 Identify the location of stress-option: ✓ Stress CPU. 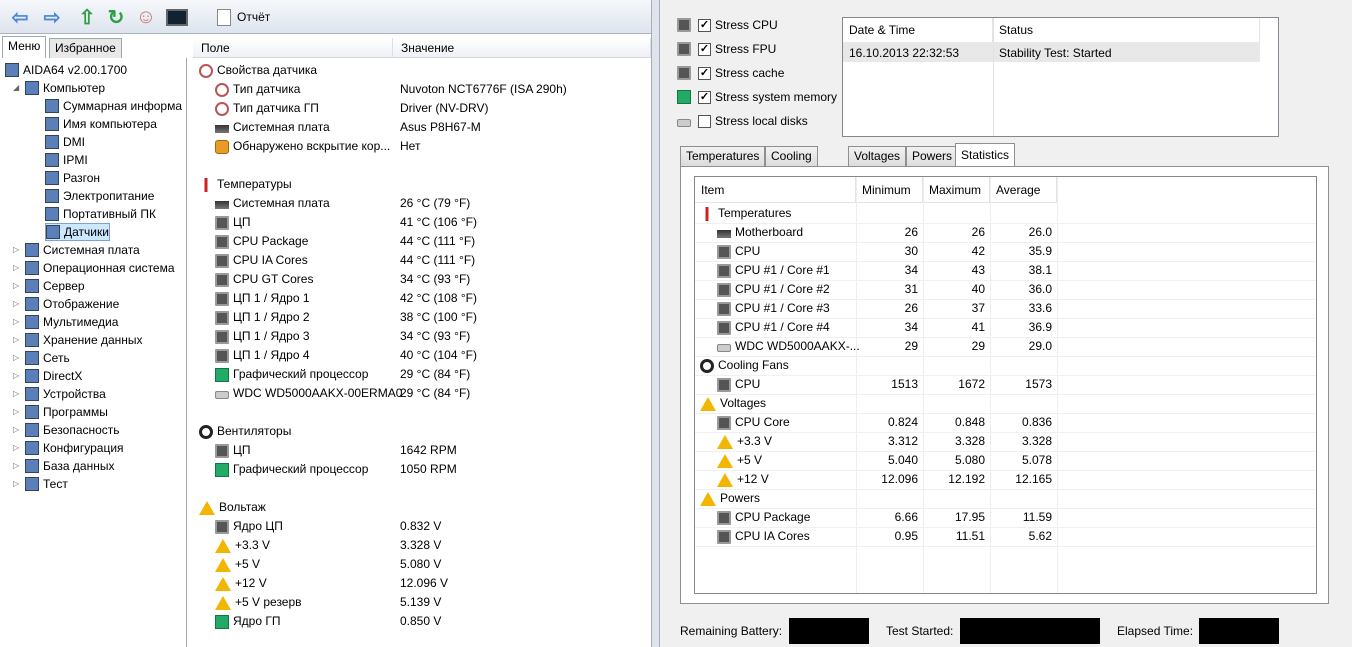
(727, 25).